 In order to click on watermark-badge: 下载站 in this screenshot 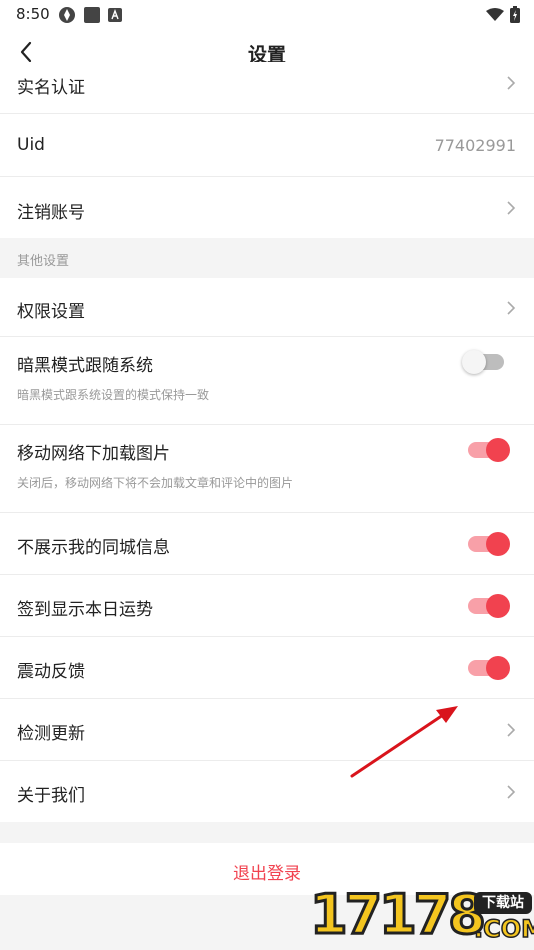, I will do `click(503, 903)`.